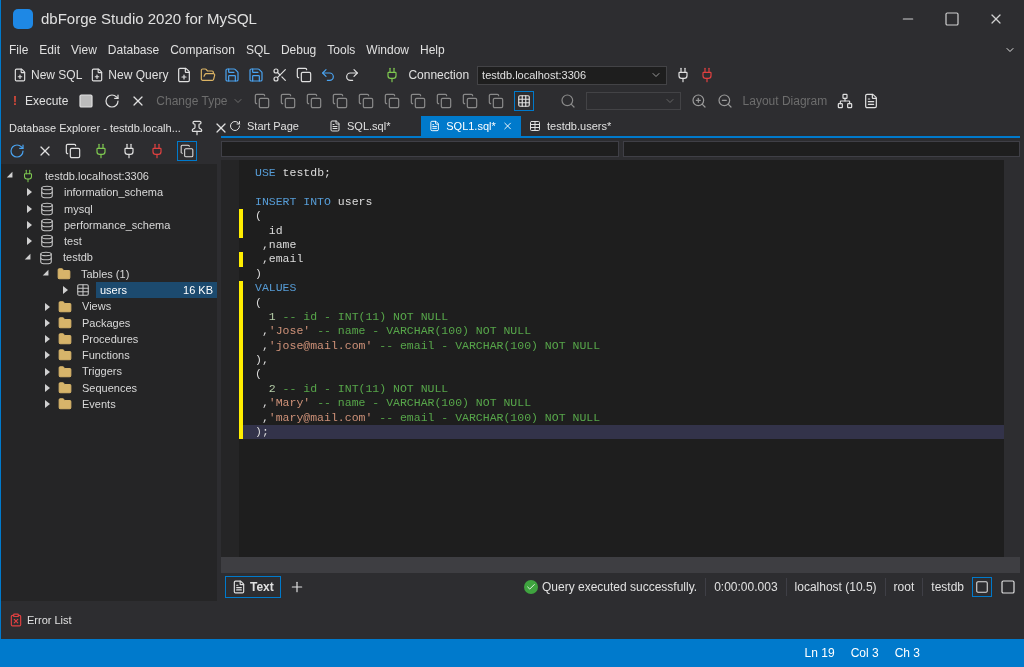  What do you see at coordinates (198, 290) in the screenshot?
I see `size-label: 16 KB` at bounding box center [198, 290].